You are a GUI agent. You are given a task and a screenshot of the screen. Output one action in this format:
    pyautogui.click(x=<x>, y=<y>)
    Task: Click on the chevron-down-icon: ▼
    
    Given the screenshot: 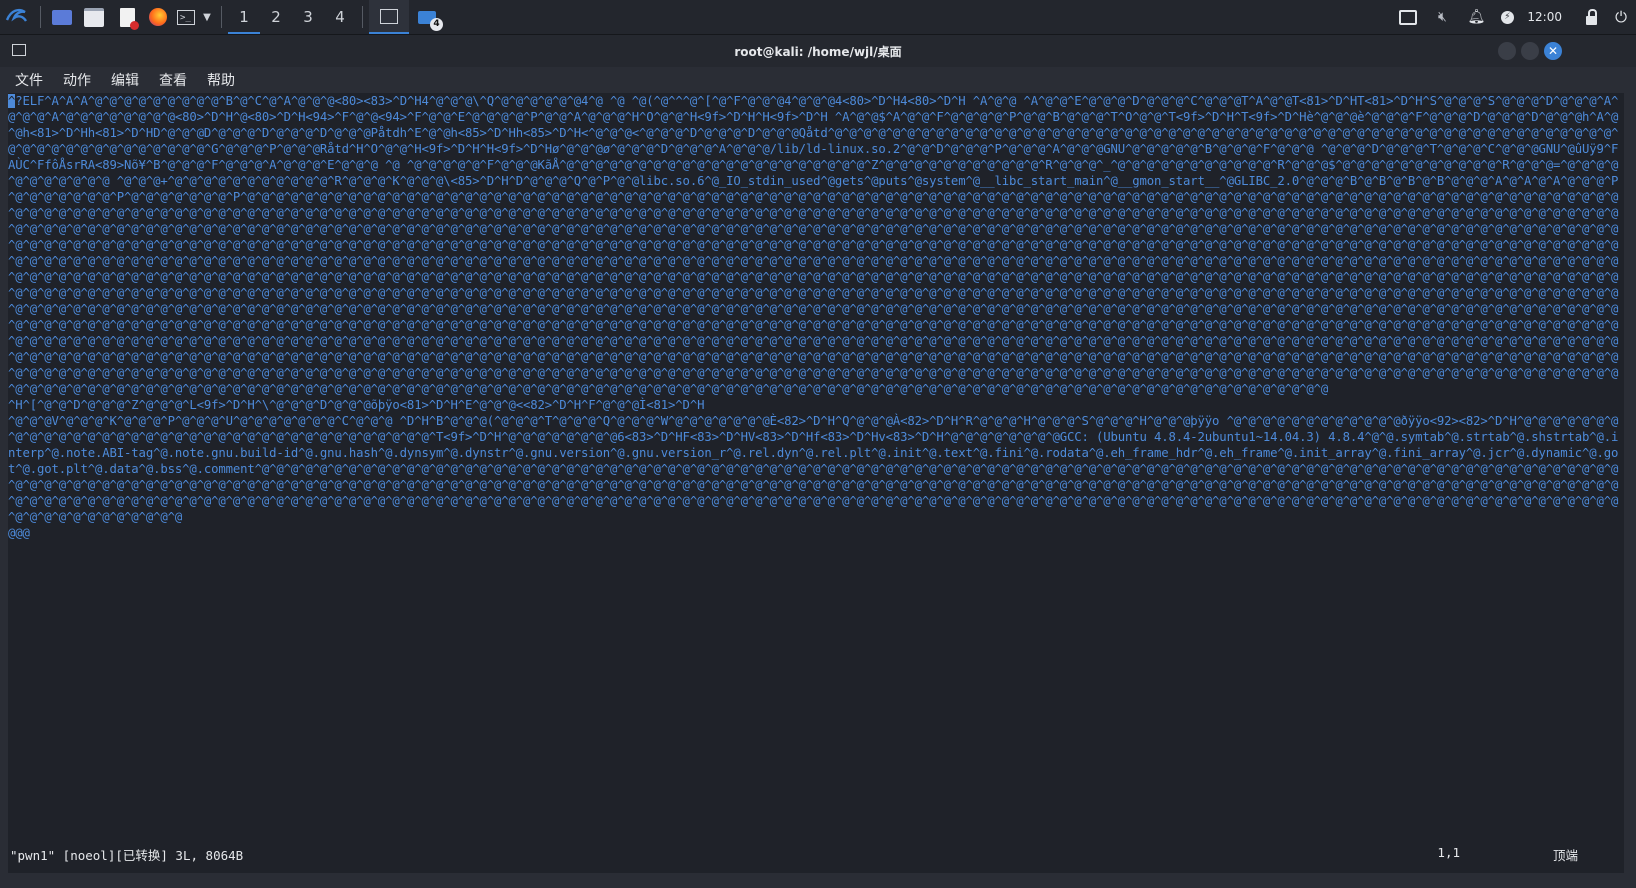 What is the action you would take?
    pyautogui.click(x=207, y=17)
    